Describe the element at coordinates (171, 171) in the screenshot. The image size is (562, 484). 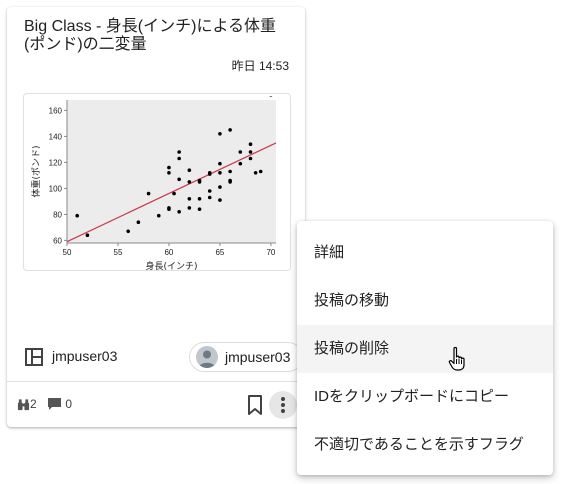
I see `plot-area` at that location.